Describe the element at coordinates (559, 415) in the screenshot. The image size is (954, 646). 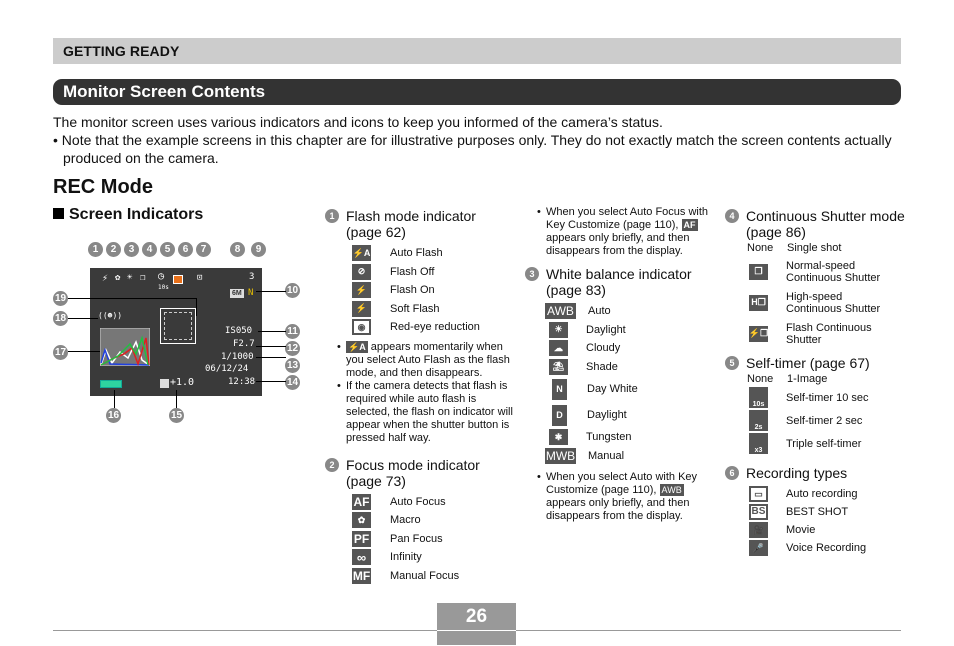
I see `daylight-fluorescent-icon: D` at that location.